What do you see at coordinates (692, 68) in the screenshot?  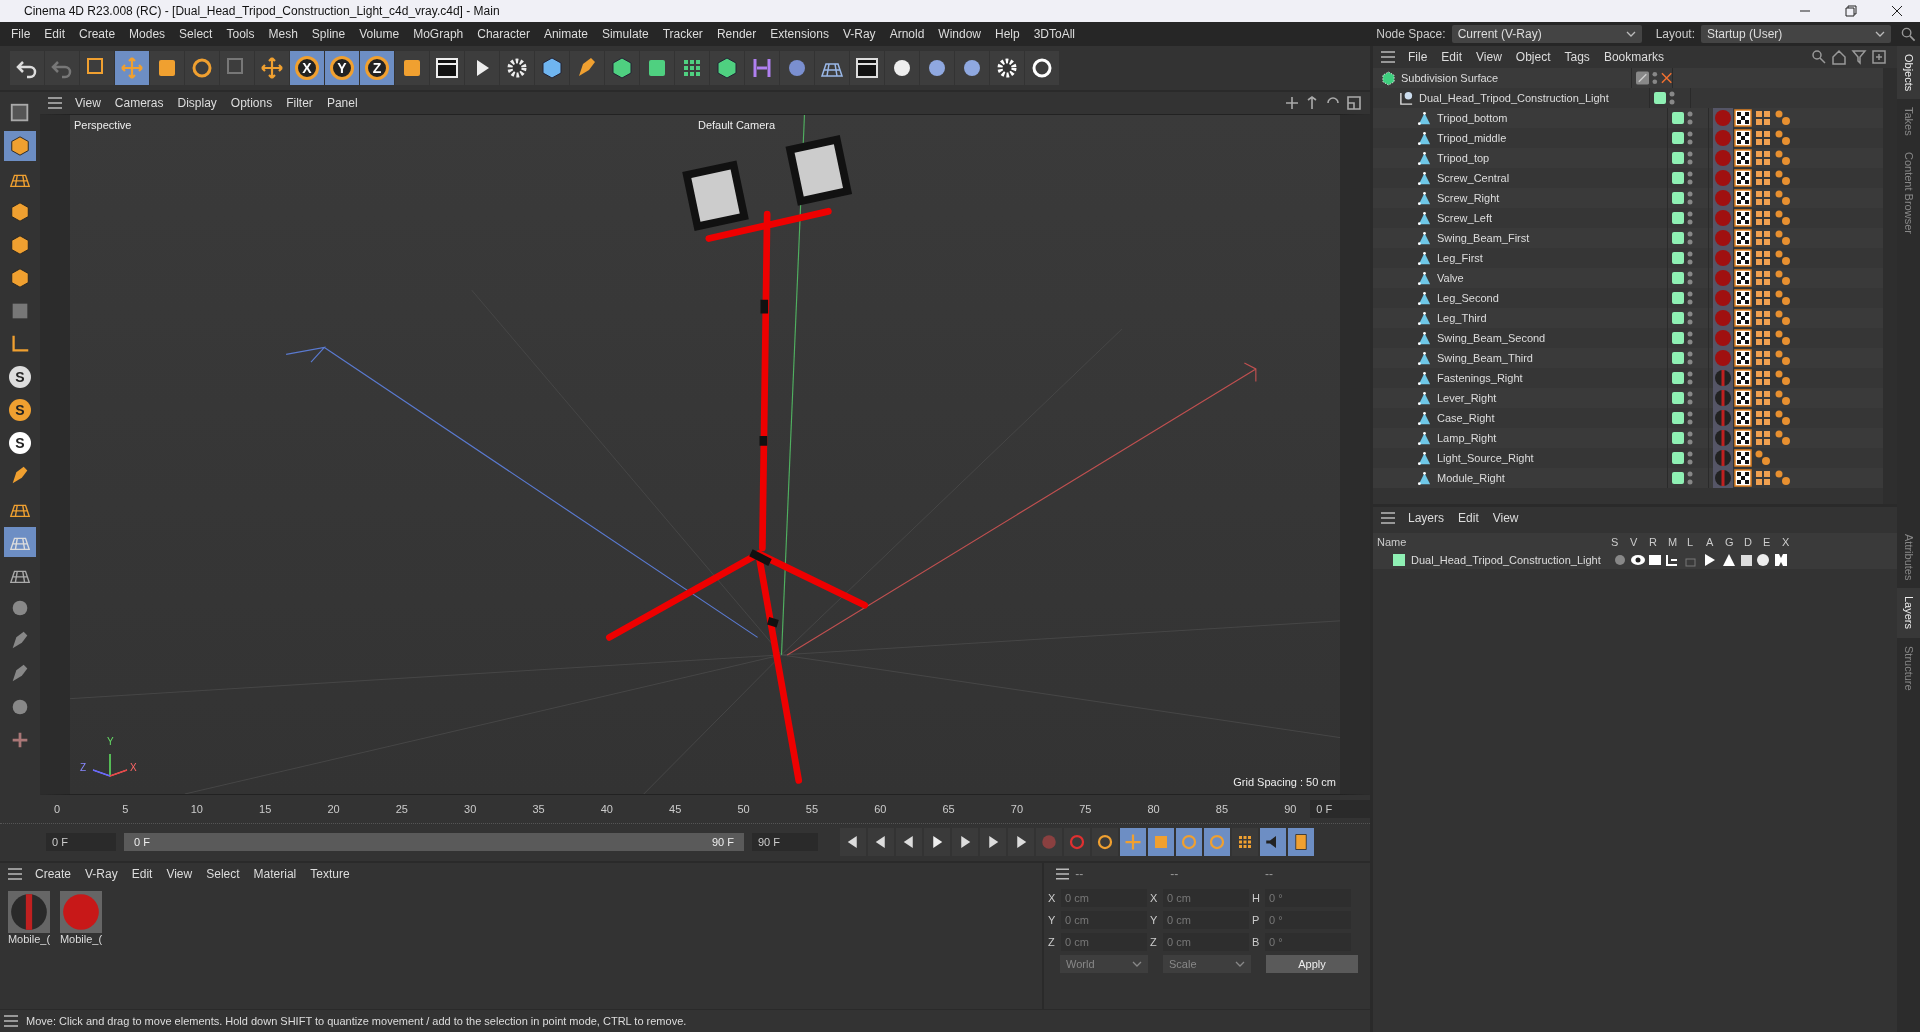 I see `cloner-tool-button` at bounding box center [692, 68].